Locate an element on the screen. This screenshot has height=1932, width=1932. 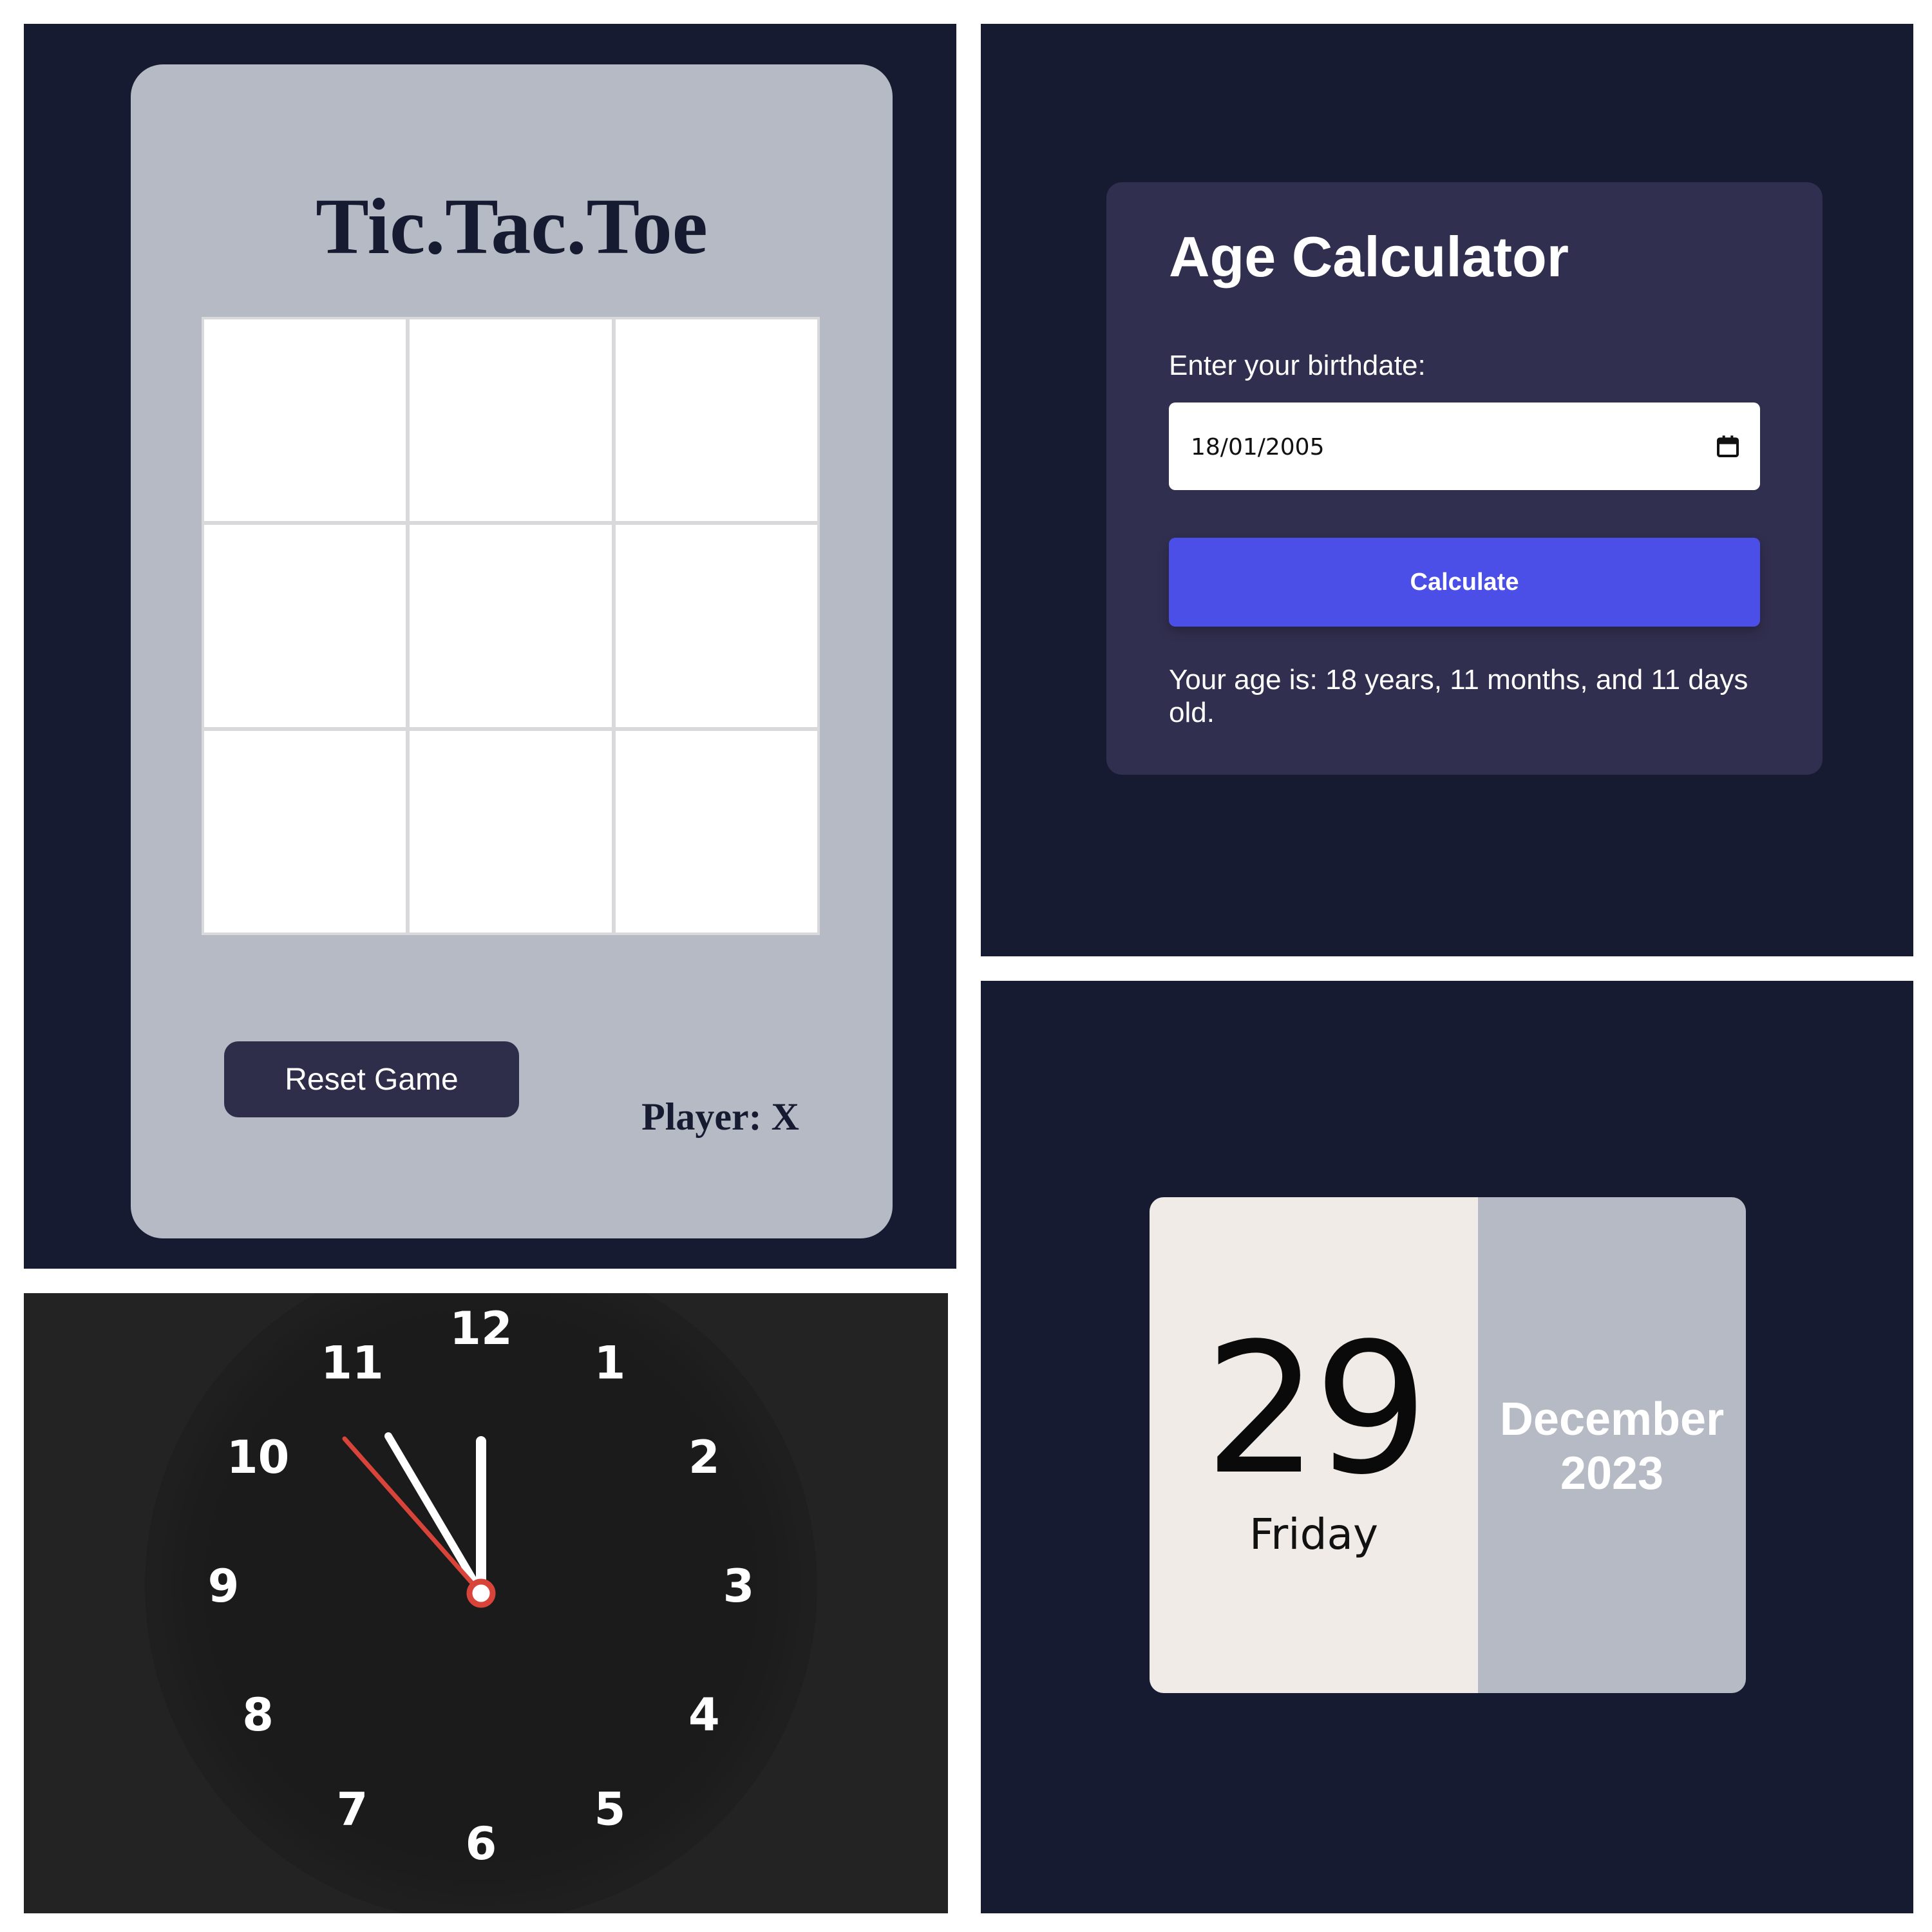
birthdate-field is located at coordinates (1465, 447).